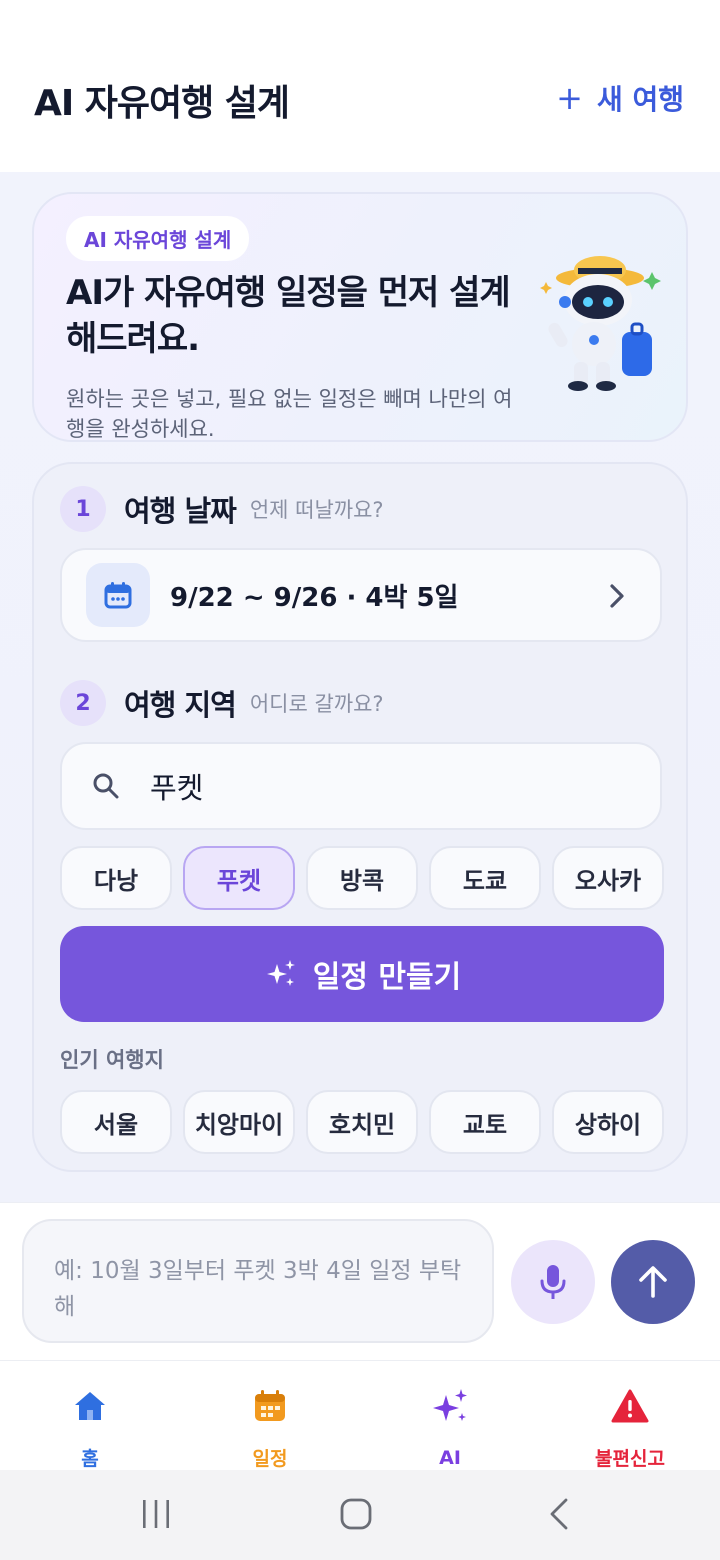 The width and height of the screenshot is (720, 1560). What do you see at coordinates (316, 510) in the screenshot?
I see `step-subtitle: 언제 떠날까요?` at bounding box center [316, 510].